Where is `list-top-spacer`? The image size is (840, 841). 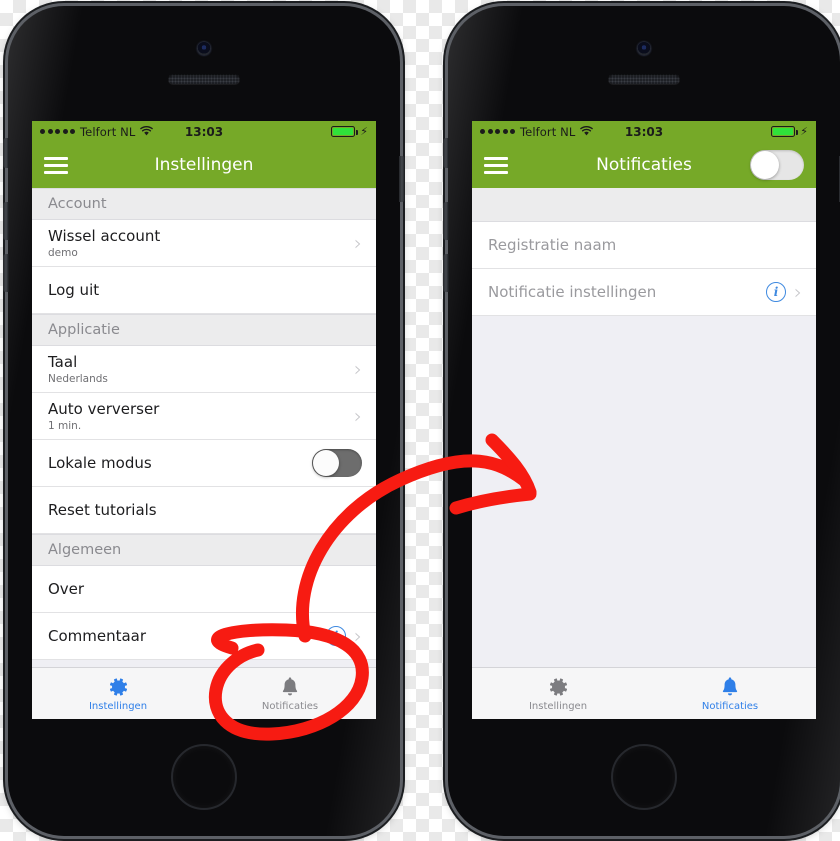 list-top-spacer is located at coordinates (644, 205).